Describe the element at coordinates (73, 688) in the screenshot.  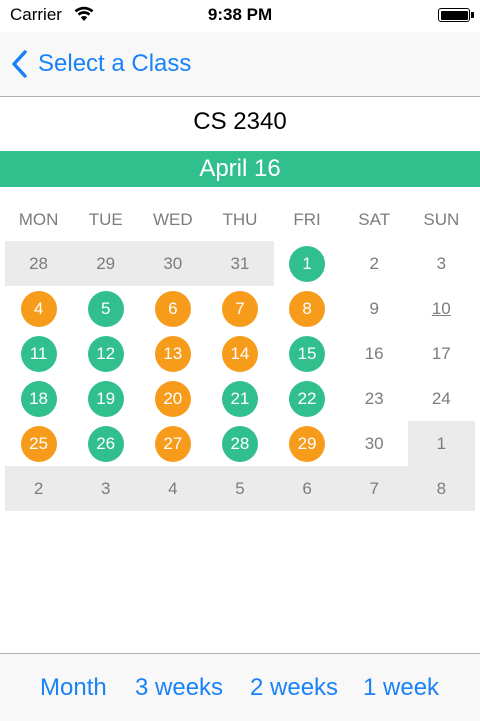
I see `month-view-button: Month` at that location.